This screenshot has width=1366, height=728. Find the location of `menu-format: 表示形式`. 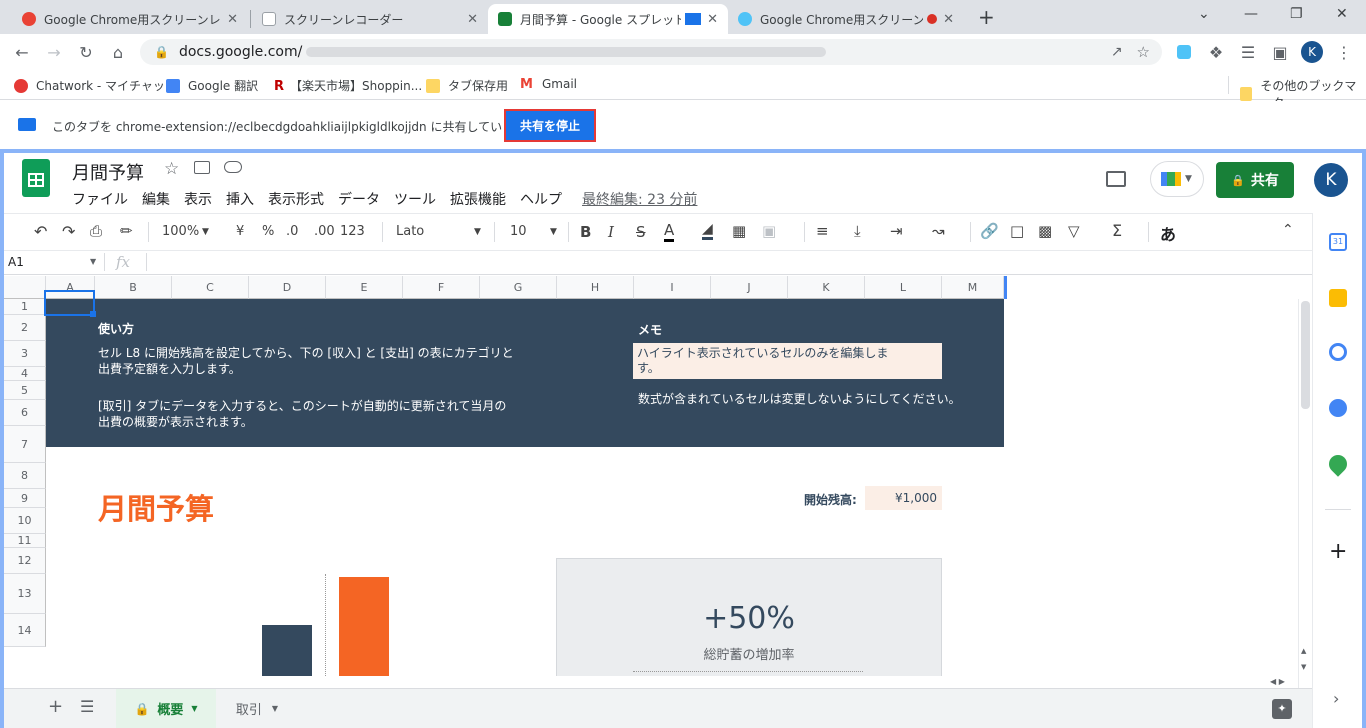

menu-format: 表示形式 is located at coordinates (296, 199).